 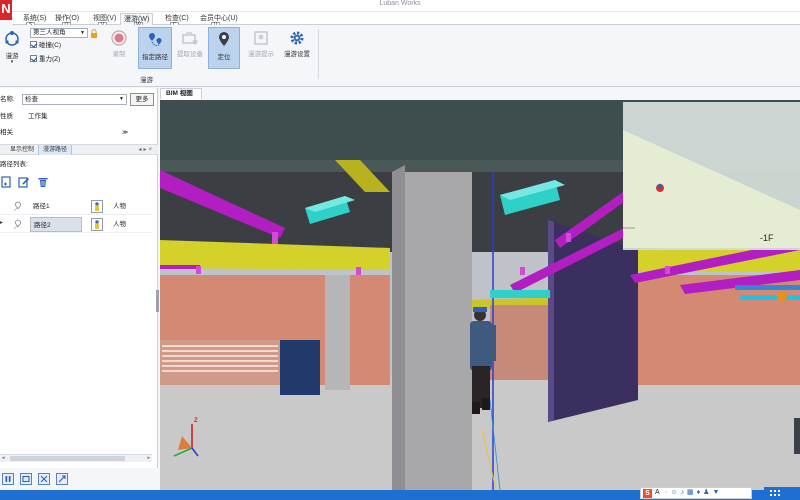 I want to click on horizontal-scrollbar: ◂ ▸, so click(x=76, y=458).